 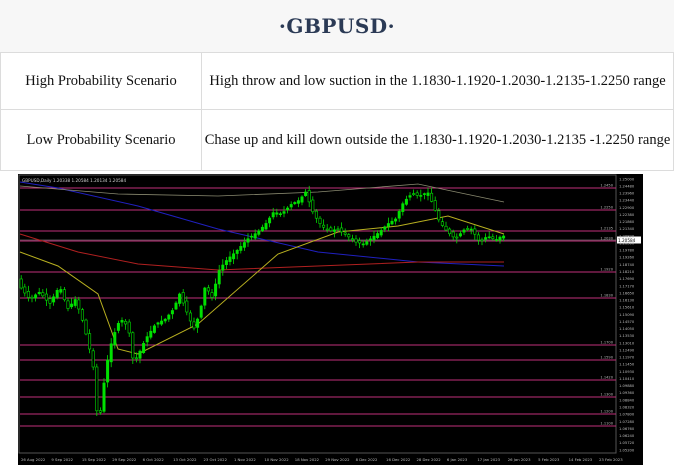 What do you see at coordinates (627, 301) in the screenshot?
I see `y-tick-label: 1.16130` at bounding box center [627, 301].